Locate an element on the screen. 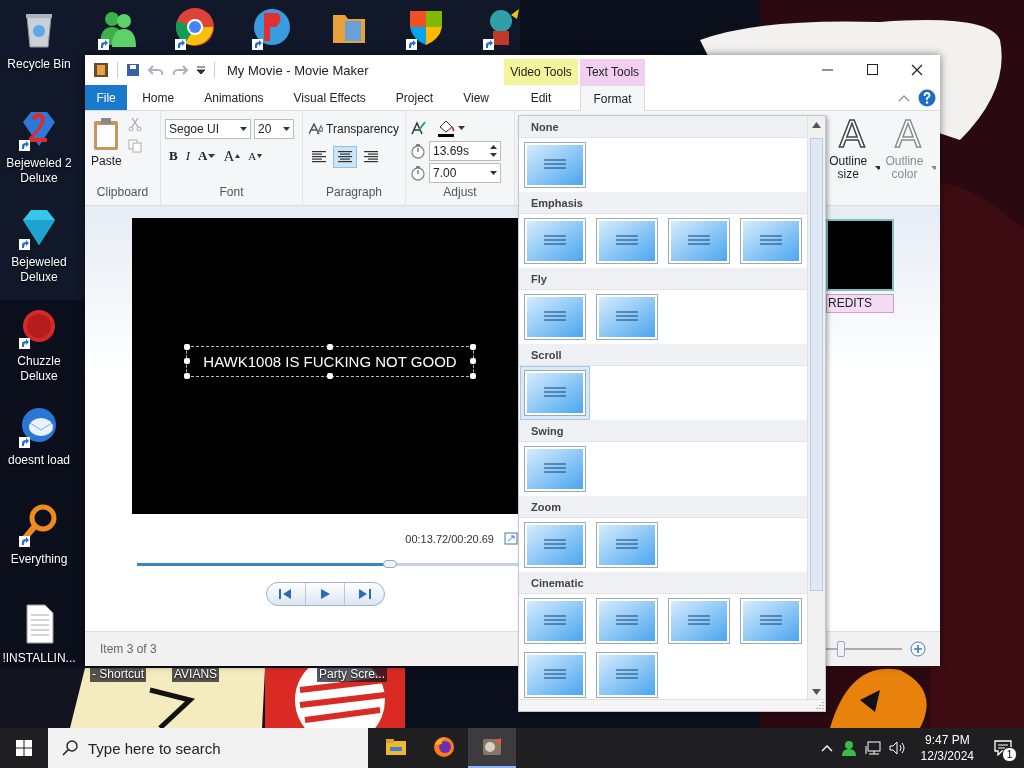 Image resolution: width=1024 pixels, height=768 pixels. search-field: Type here to search is located at coordinates (208, 748).